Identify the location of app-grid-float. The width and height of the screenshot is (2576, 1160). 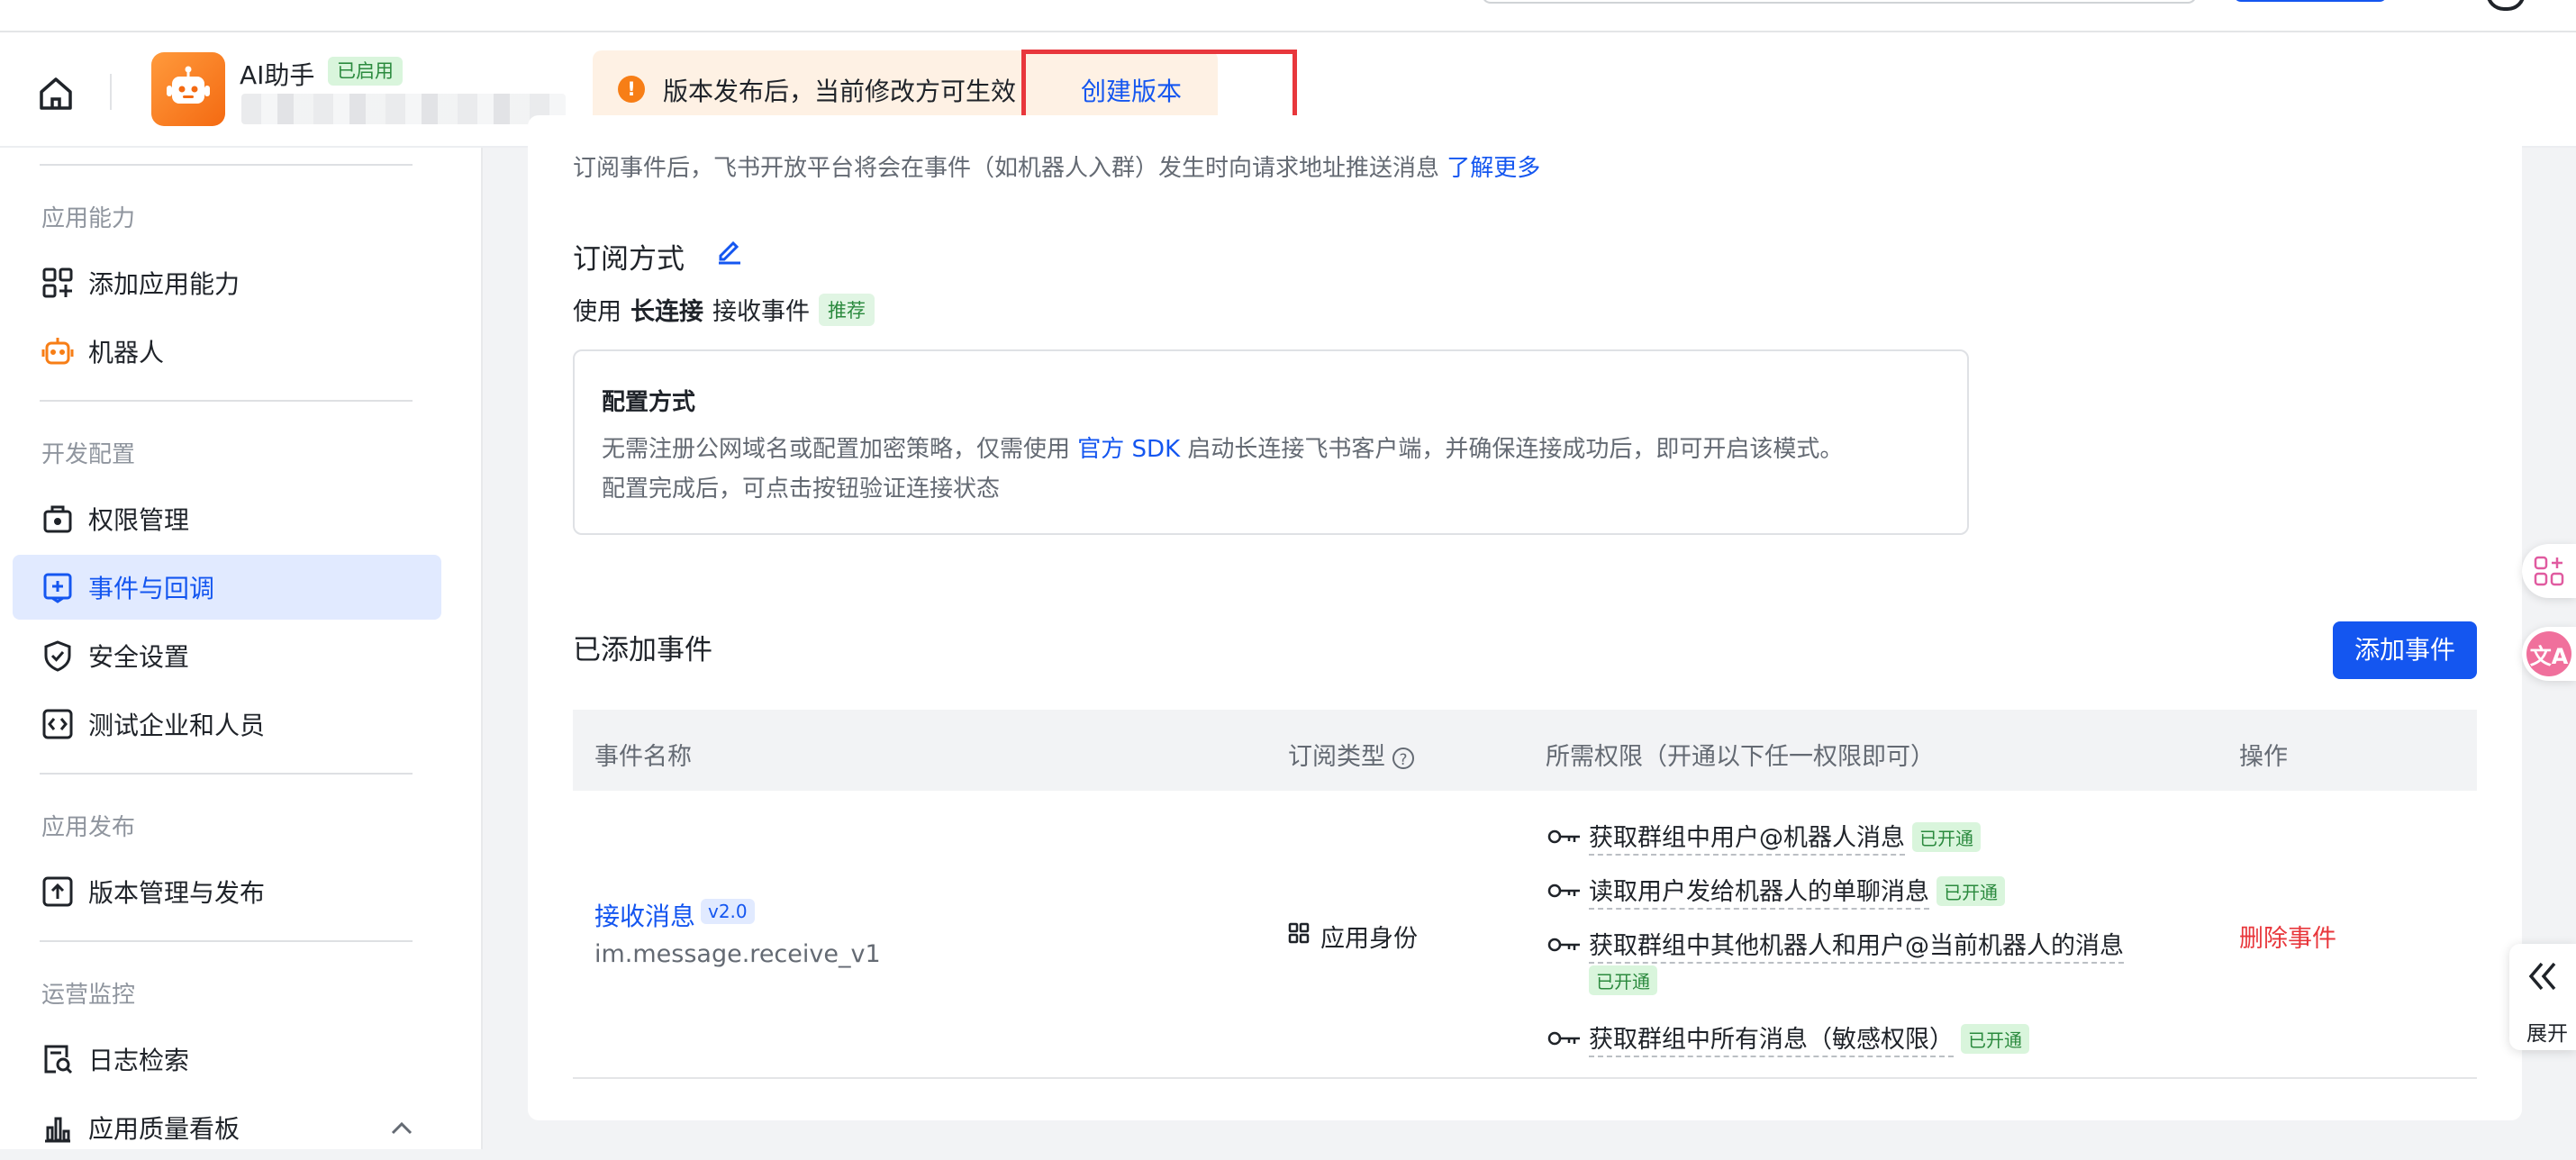
(2549, 571).